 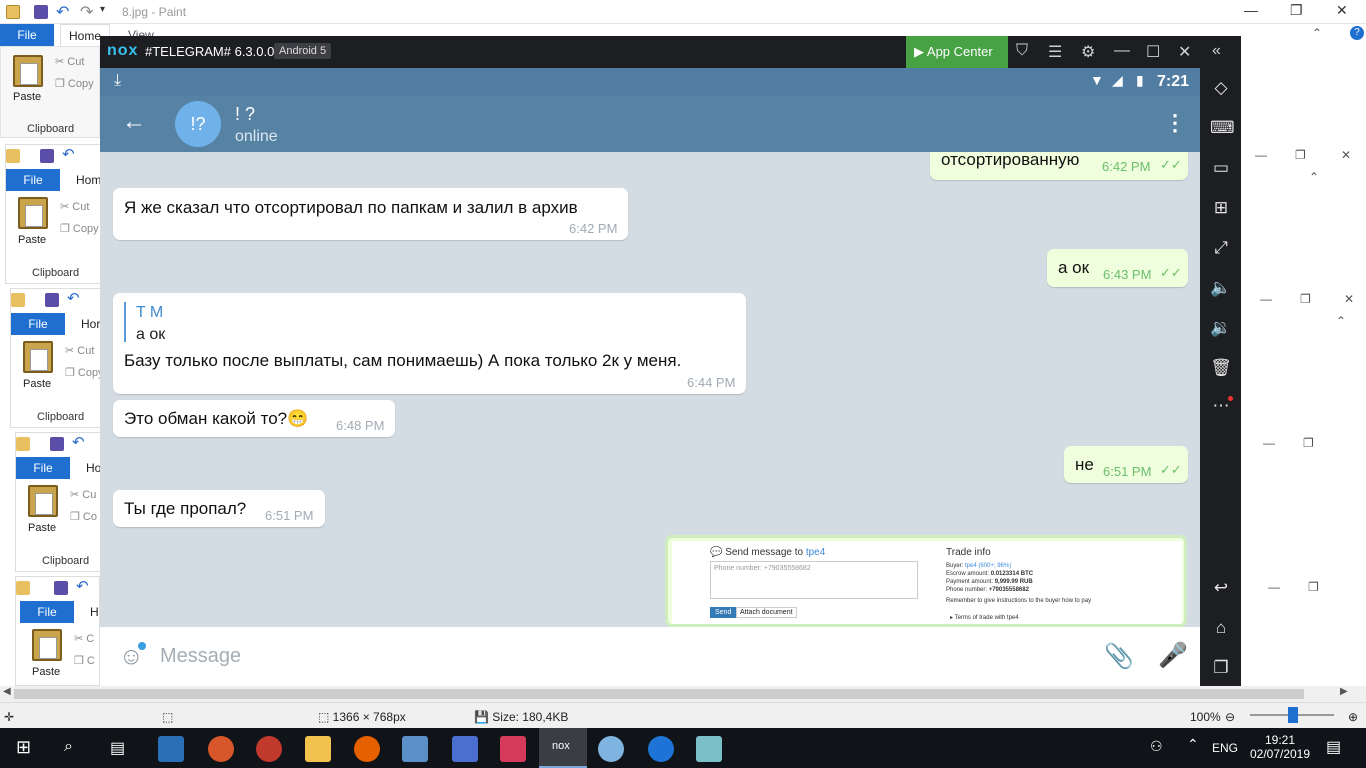 I want to click on app-icon-red-star, so click(x=269, y=749).